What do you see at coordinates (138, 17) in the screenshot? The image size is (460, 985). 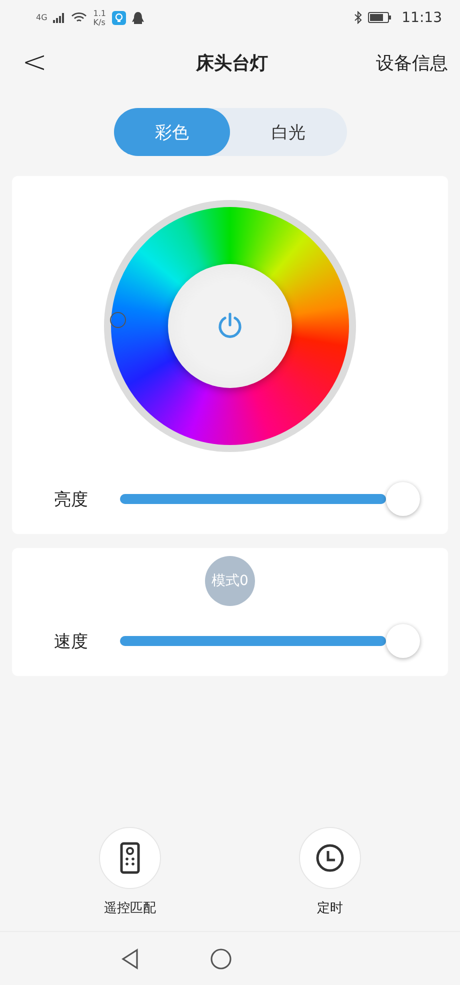 I see `penguin-icon` at bounding box center [138, 17].